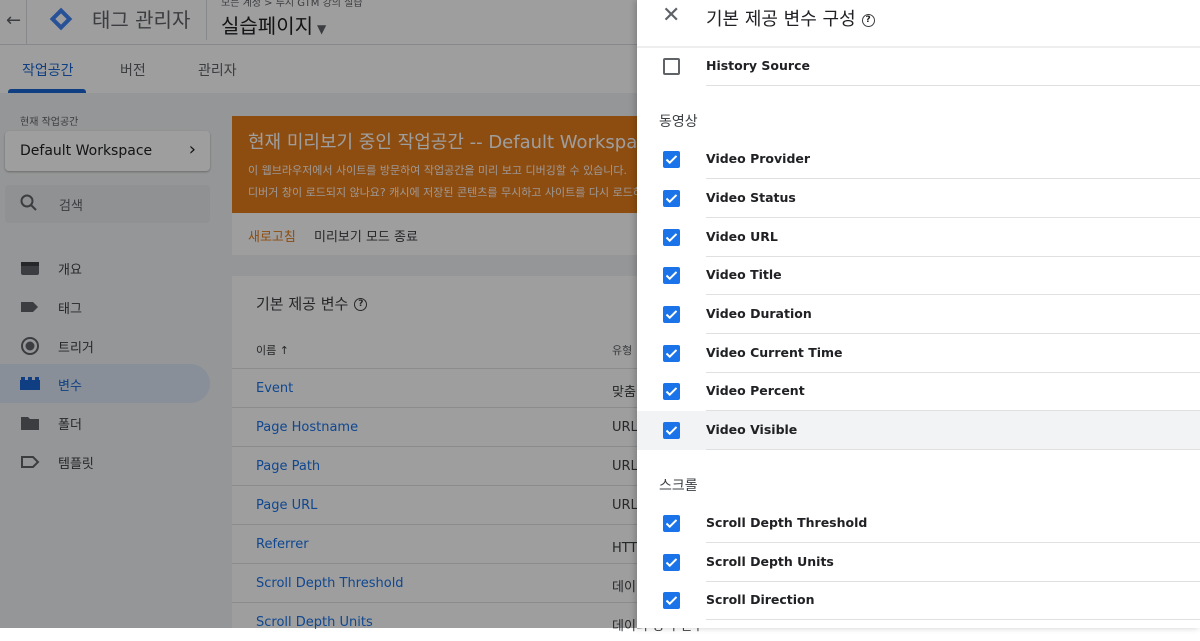 This screenshot has width=1200, height=641. I want to click on checkbox-row-scroll-depth-threshold: Scroll Depth Threshold, so click(918, 523).